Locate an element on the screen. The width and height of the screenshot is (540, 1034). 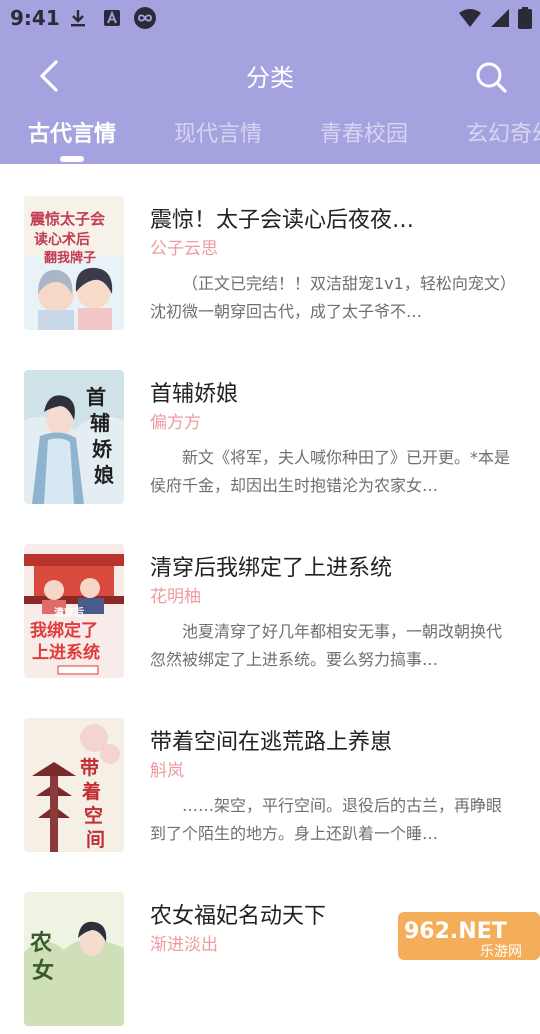
tab-ancient-romance: 古代言情 is located at coordinates (72, 132).